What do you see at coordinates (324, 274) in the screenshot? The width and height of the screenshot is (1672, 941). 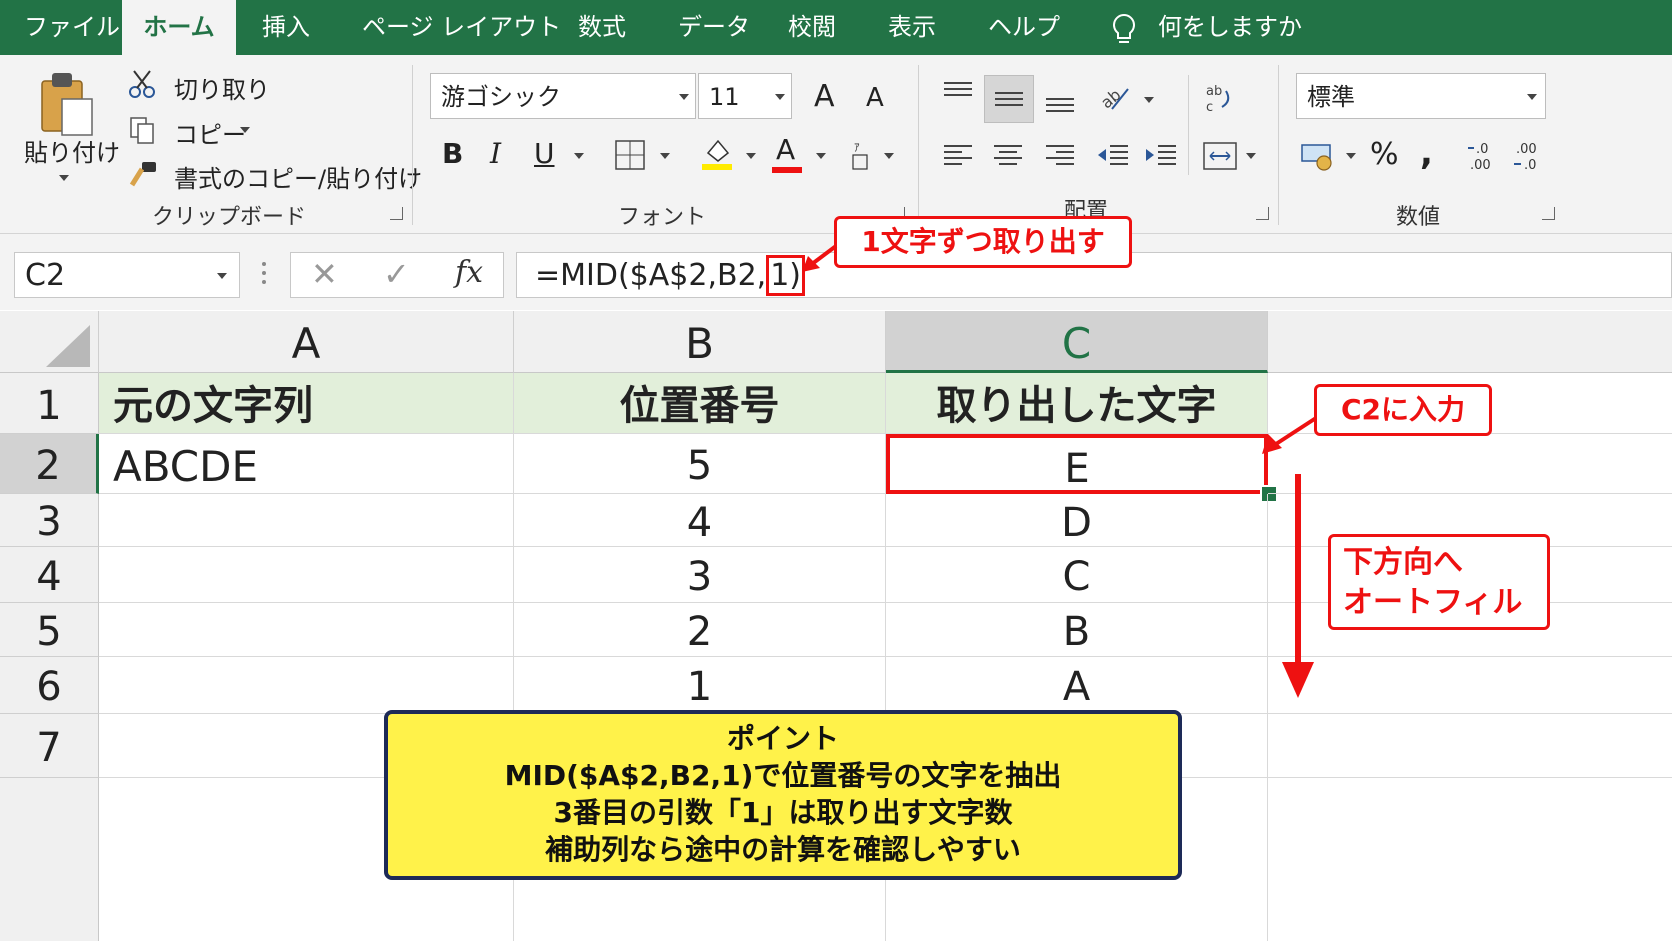 I see `cancel-icon: ✕` at bounding box center [324, 274].